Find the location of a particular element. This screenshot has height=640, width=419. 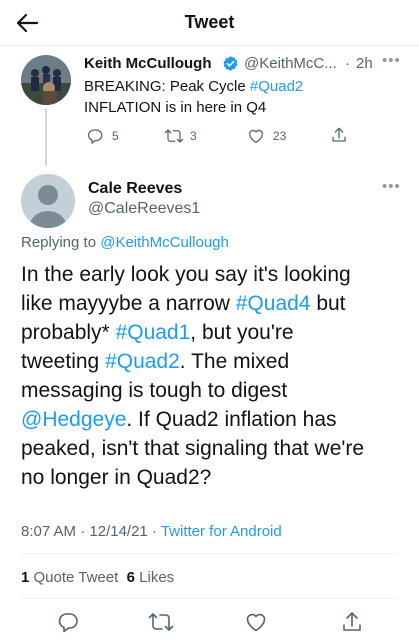

tweet-text: but is located at coordinates (328, 303).